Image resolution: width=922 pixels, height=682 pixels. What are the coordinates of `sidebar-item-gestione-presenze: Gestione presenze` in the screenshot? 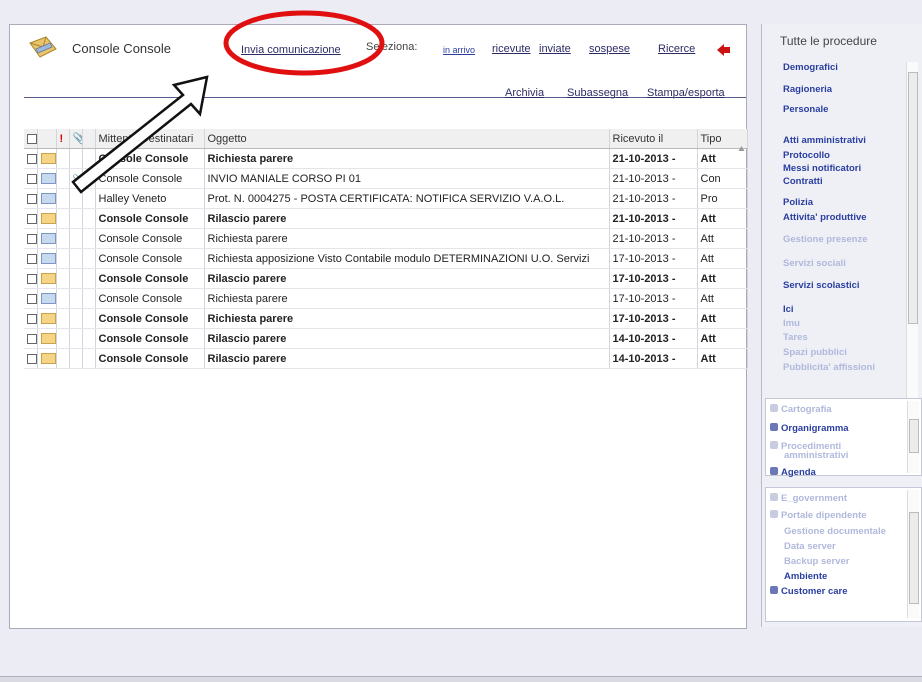 It's located at (825, 239).